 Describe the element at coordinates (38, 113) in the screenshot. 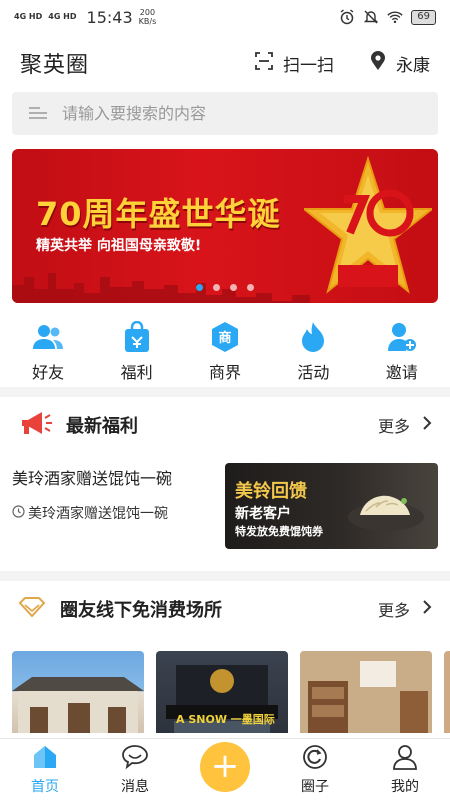

I see `menu-lines-icon` at that location.